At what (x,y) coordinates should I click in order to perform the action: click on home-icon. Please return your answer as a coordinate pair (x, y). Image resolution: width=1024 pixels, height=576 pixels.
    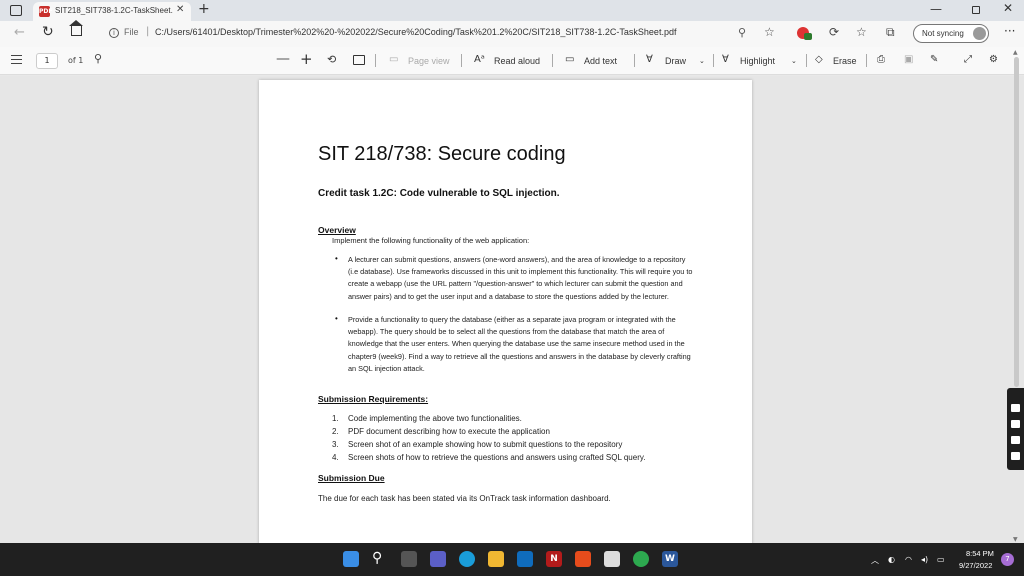
    Looking at the image, I should click on (76, 28).